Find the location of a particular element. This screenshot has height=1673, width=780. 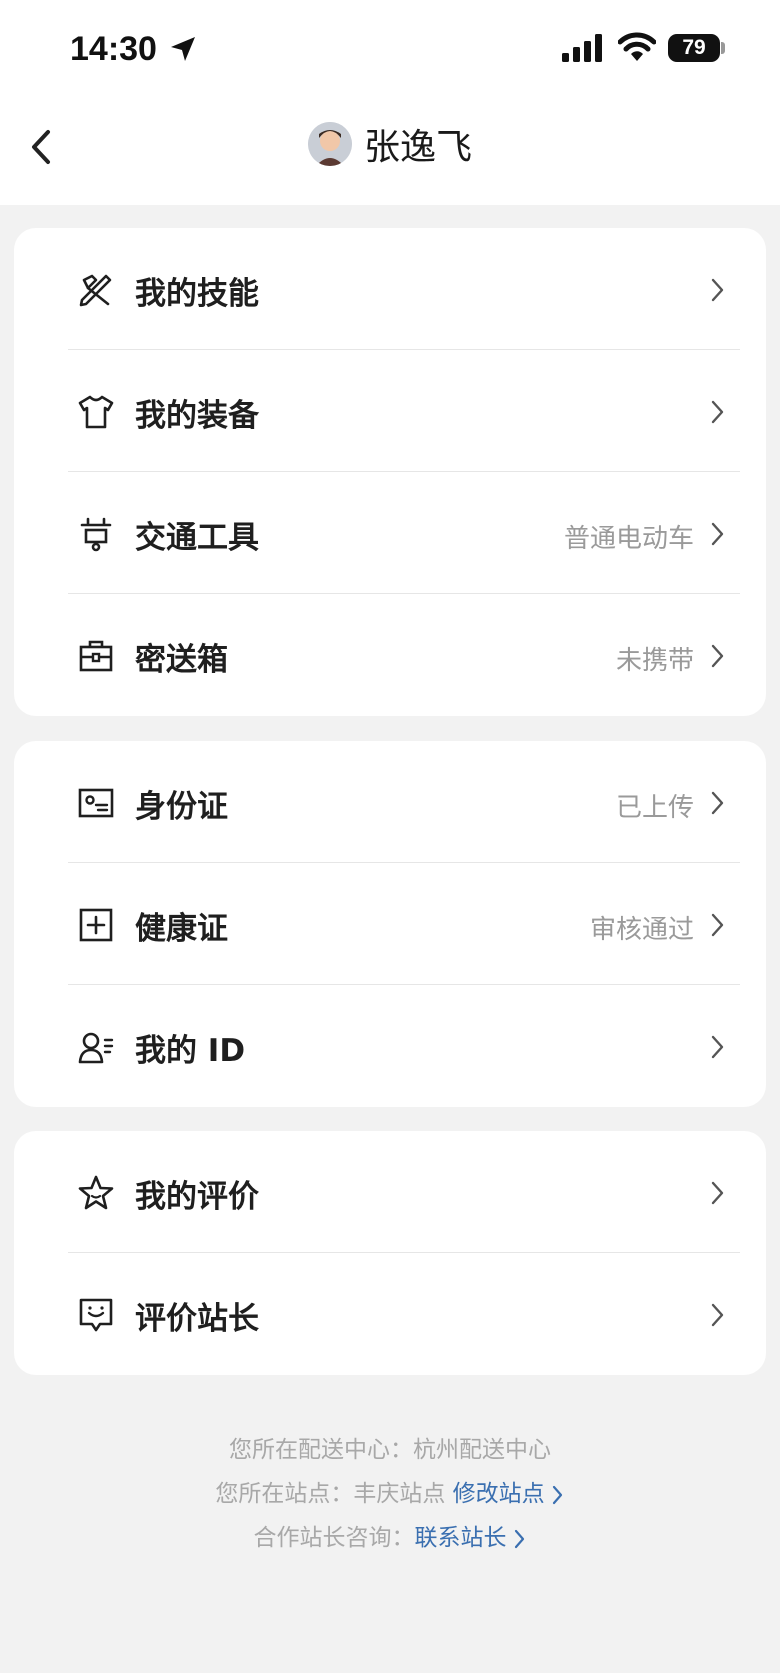

page-title: 张逸飞 is located at coordinates (417, 147).